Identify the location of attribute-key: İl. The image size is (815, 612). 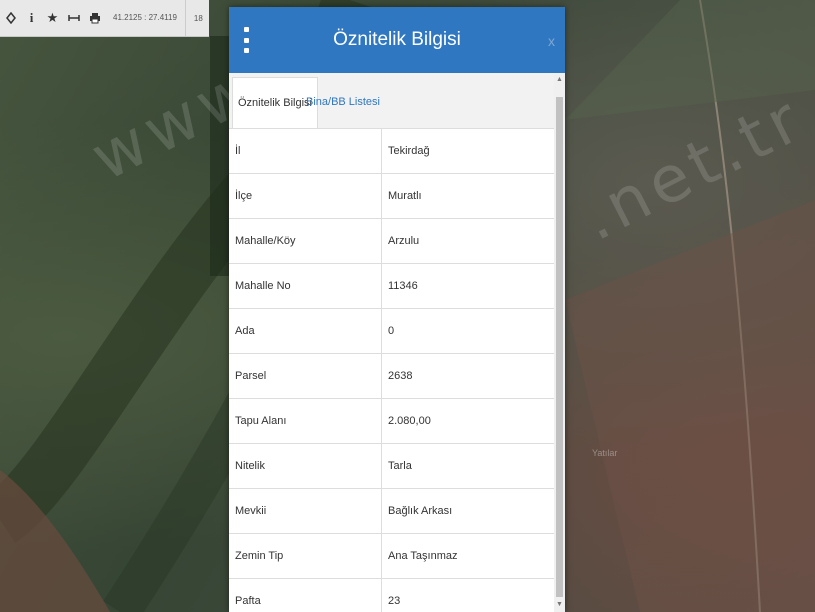
(305, 151).